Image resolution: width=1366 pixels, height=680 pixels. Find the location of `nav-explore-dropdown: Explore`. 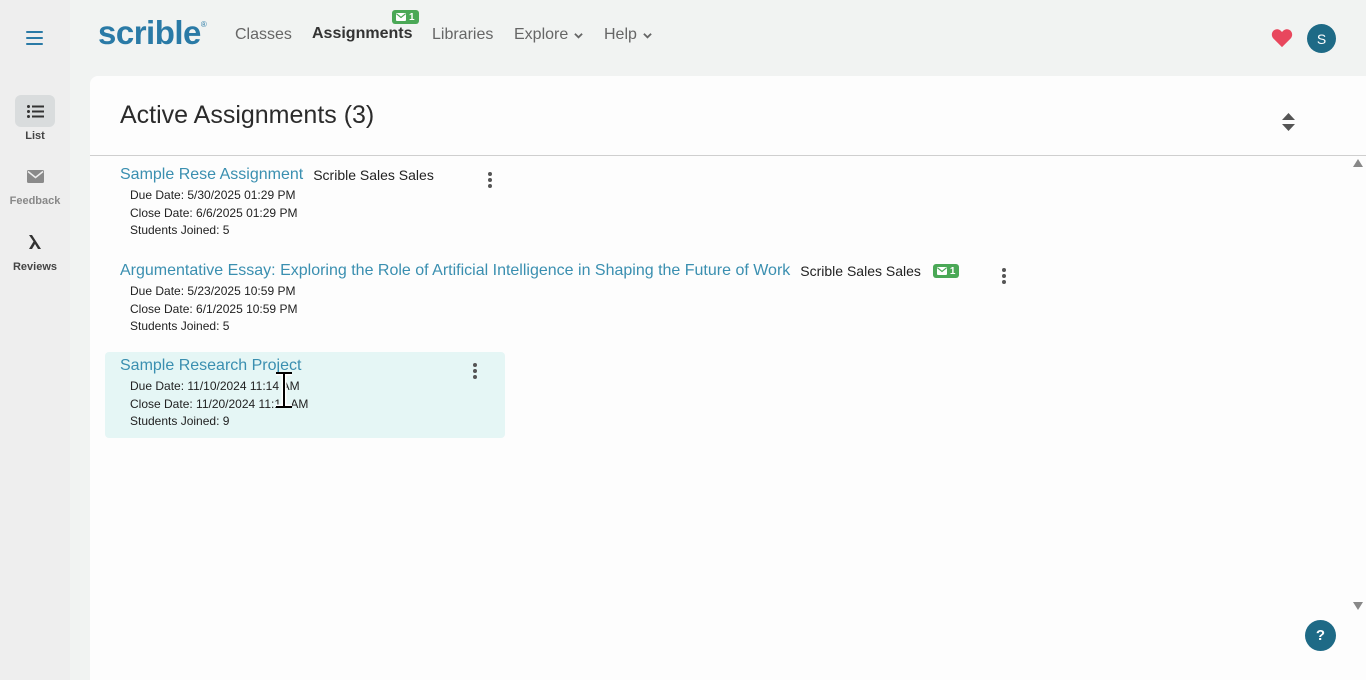

nav-explore-dropdown: Explore is located at coordinates (548, 35).